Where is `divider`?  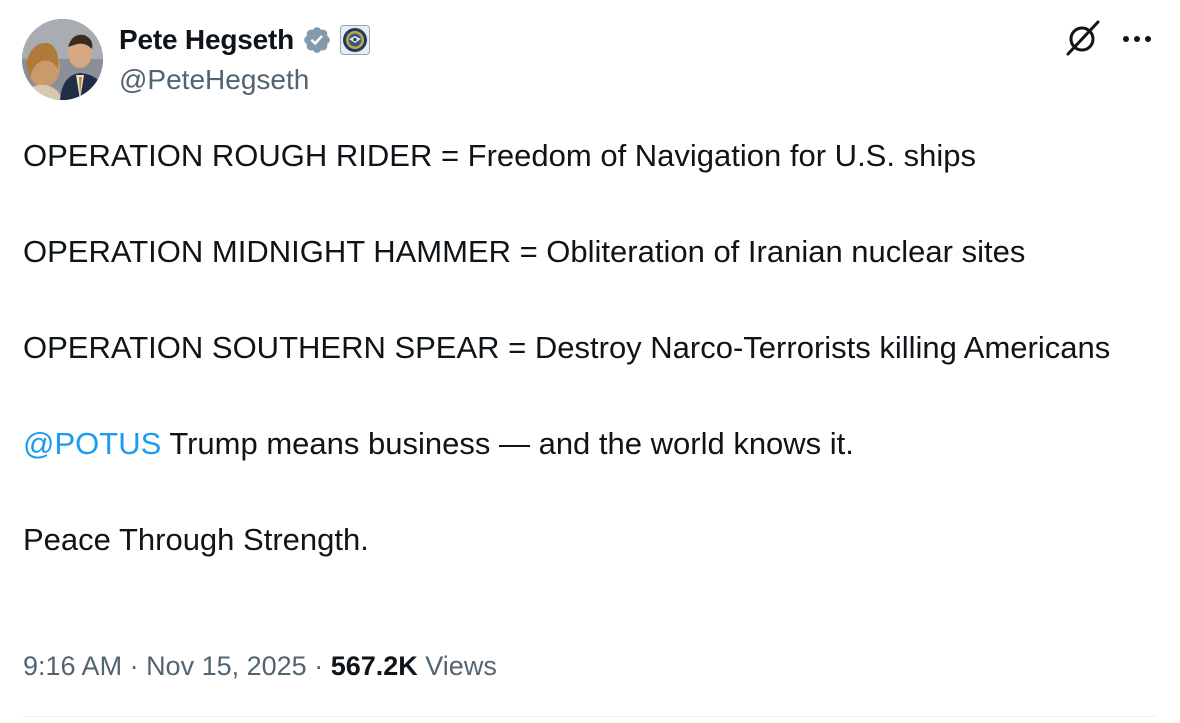 divider is located at coordinates (589, 716).